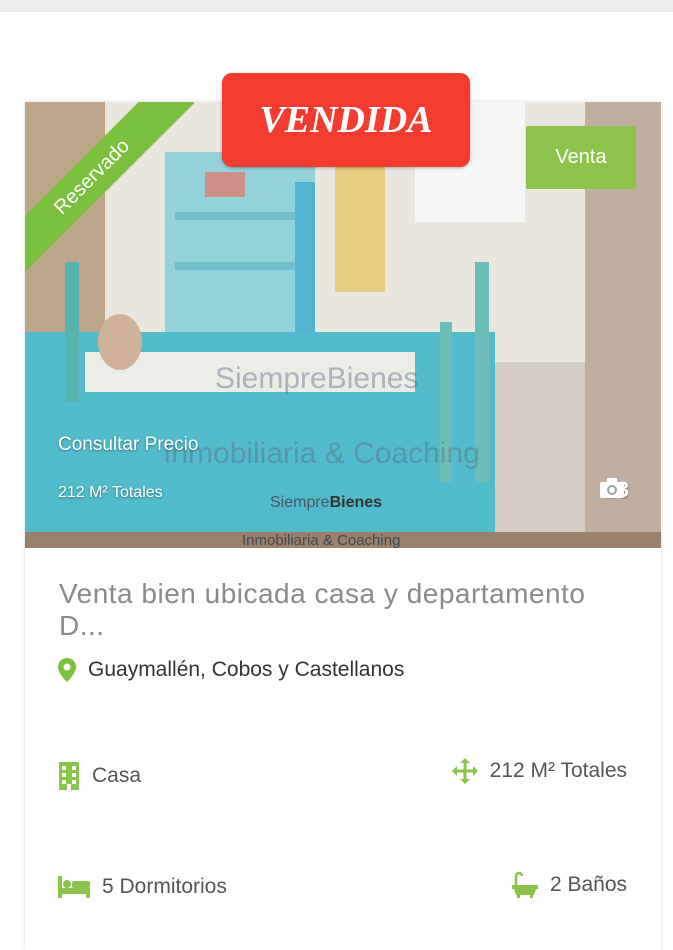  Describe the element at coordinates (588, 884) in the screenshot. I see `feature-bathrooms-label: 2 Baños` at that location.